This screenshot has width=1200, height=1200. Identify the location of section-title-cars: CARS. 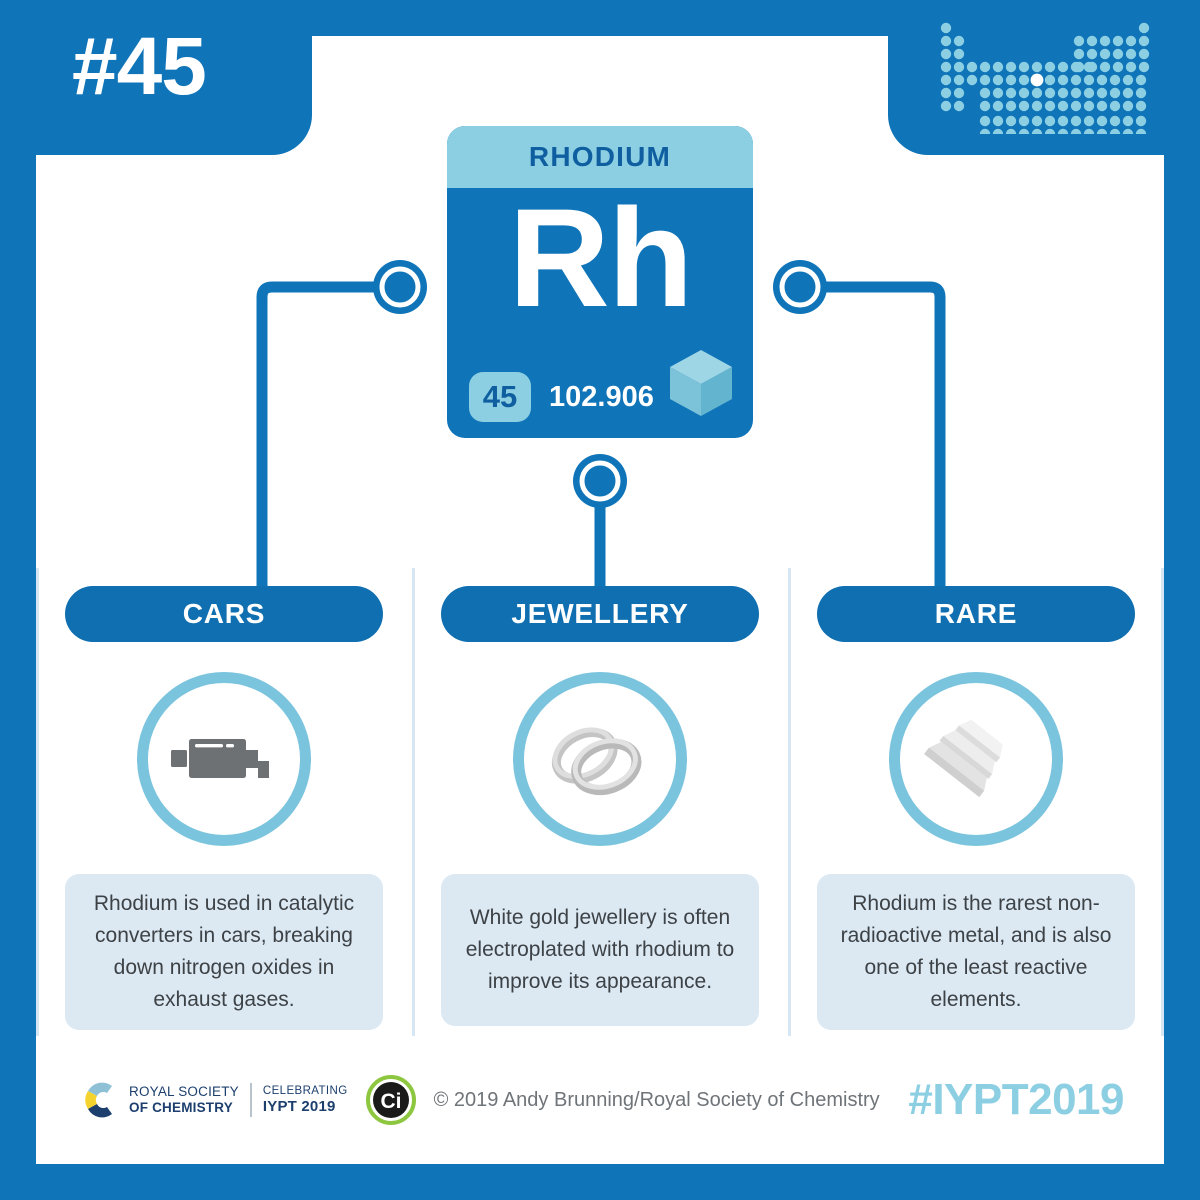
(224, 614).